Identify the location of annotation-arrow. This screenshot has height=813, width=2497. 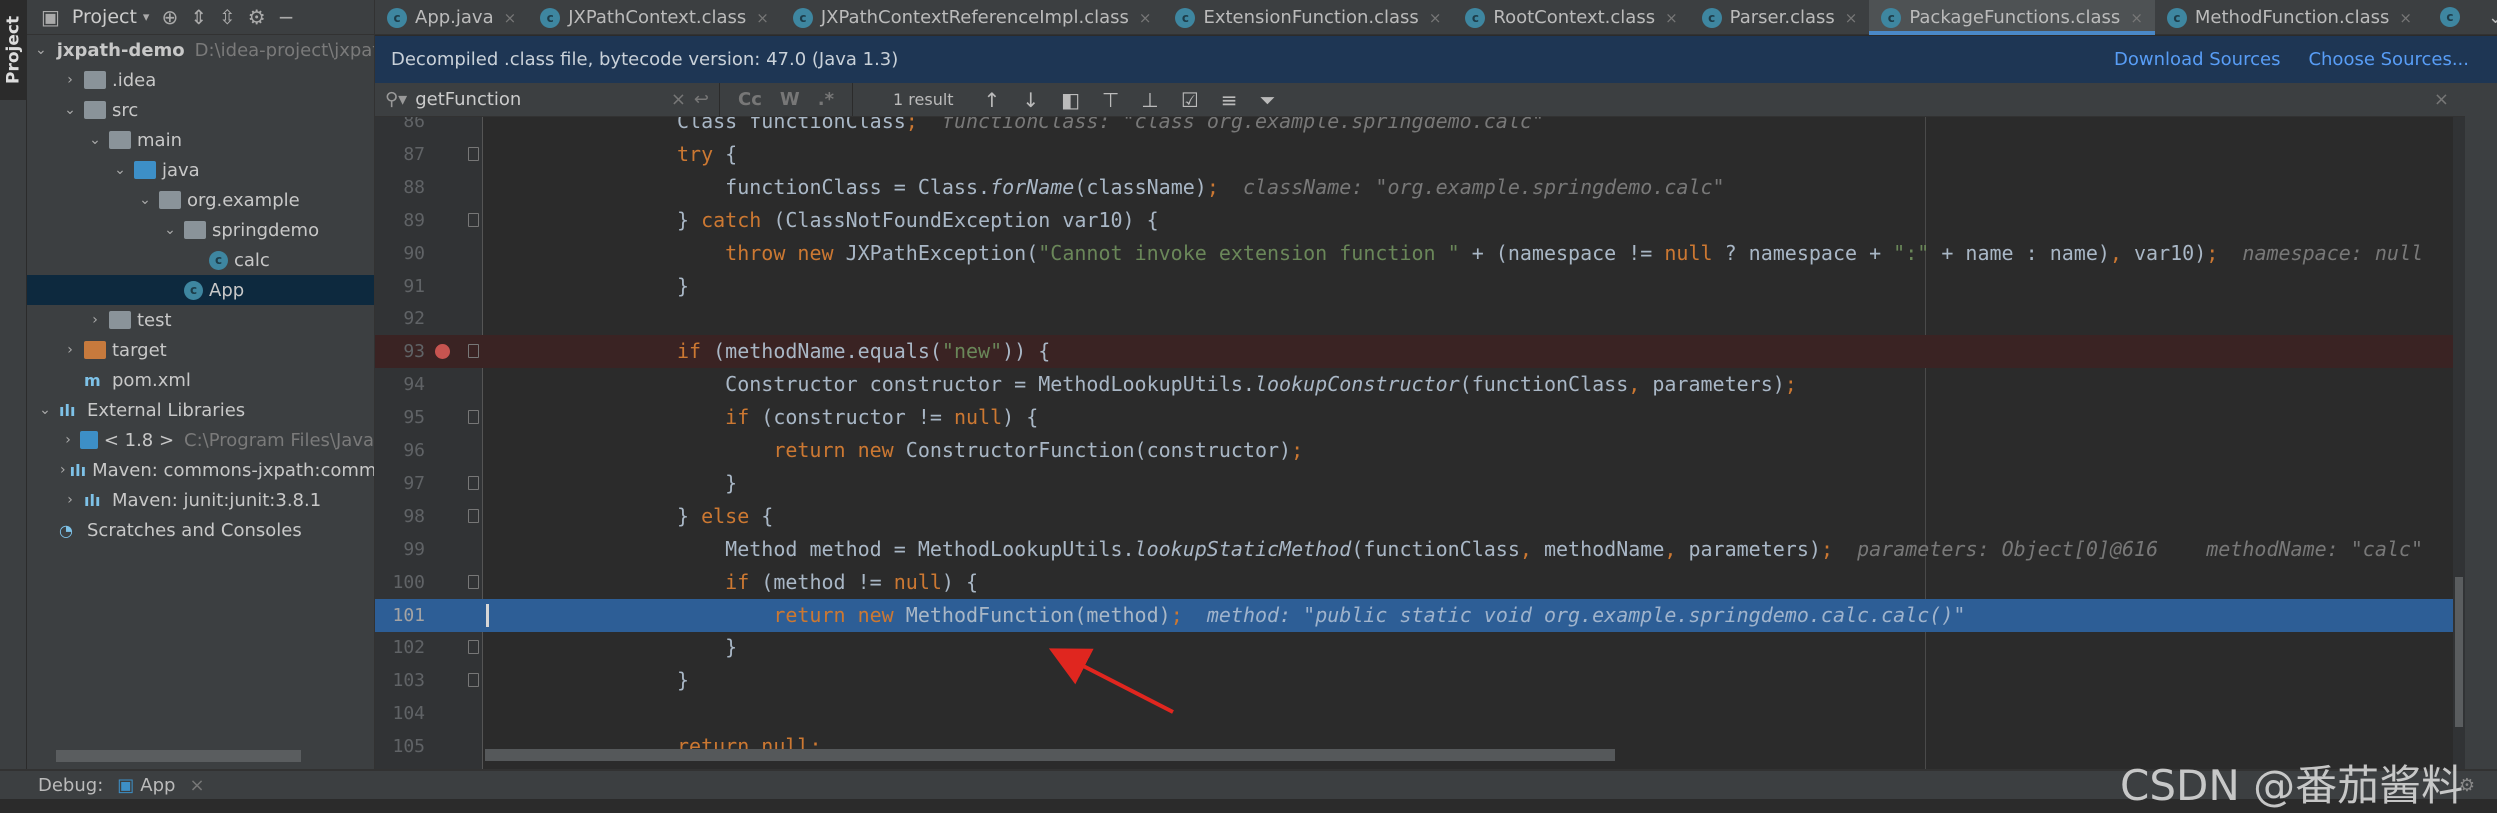
(1111, 681).